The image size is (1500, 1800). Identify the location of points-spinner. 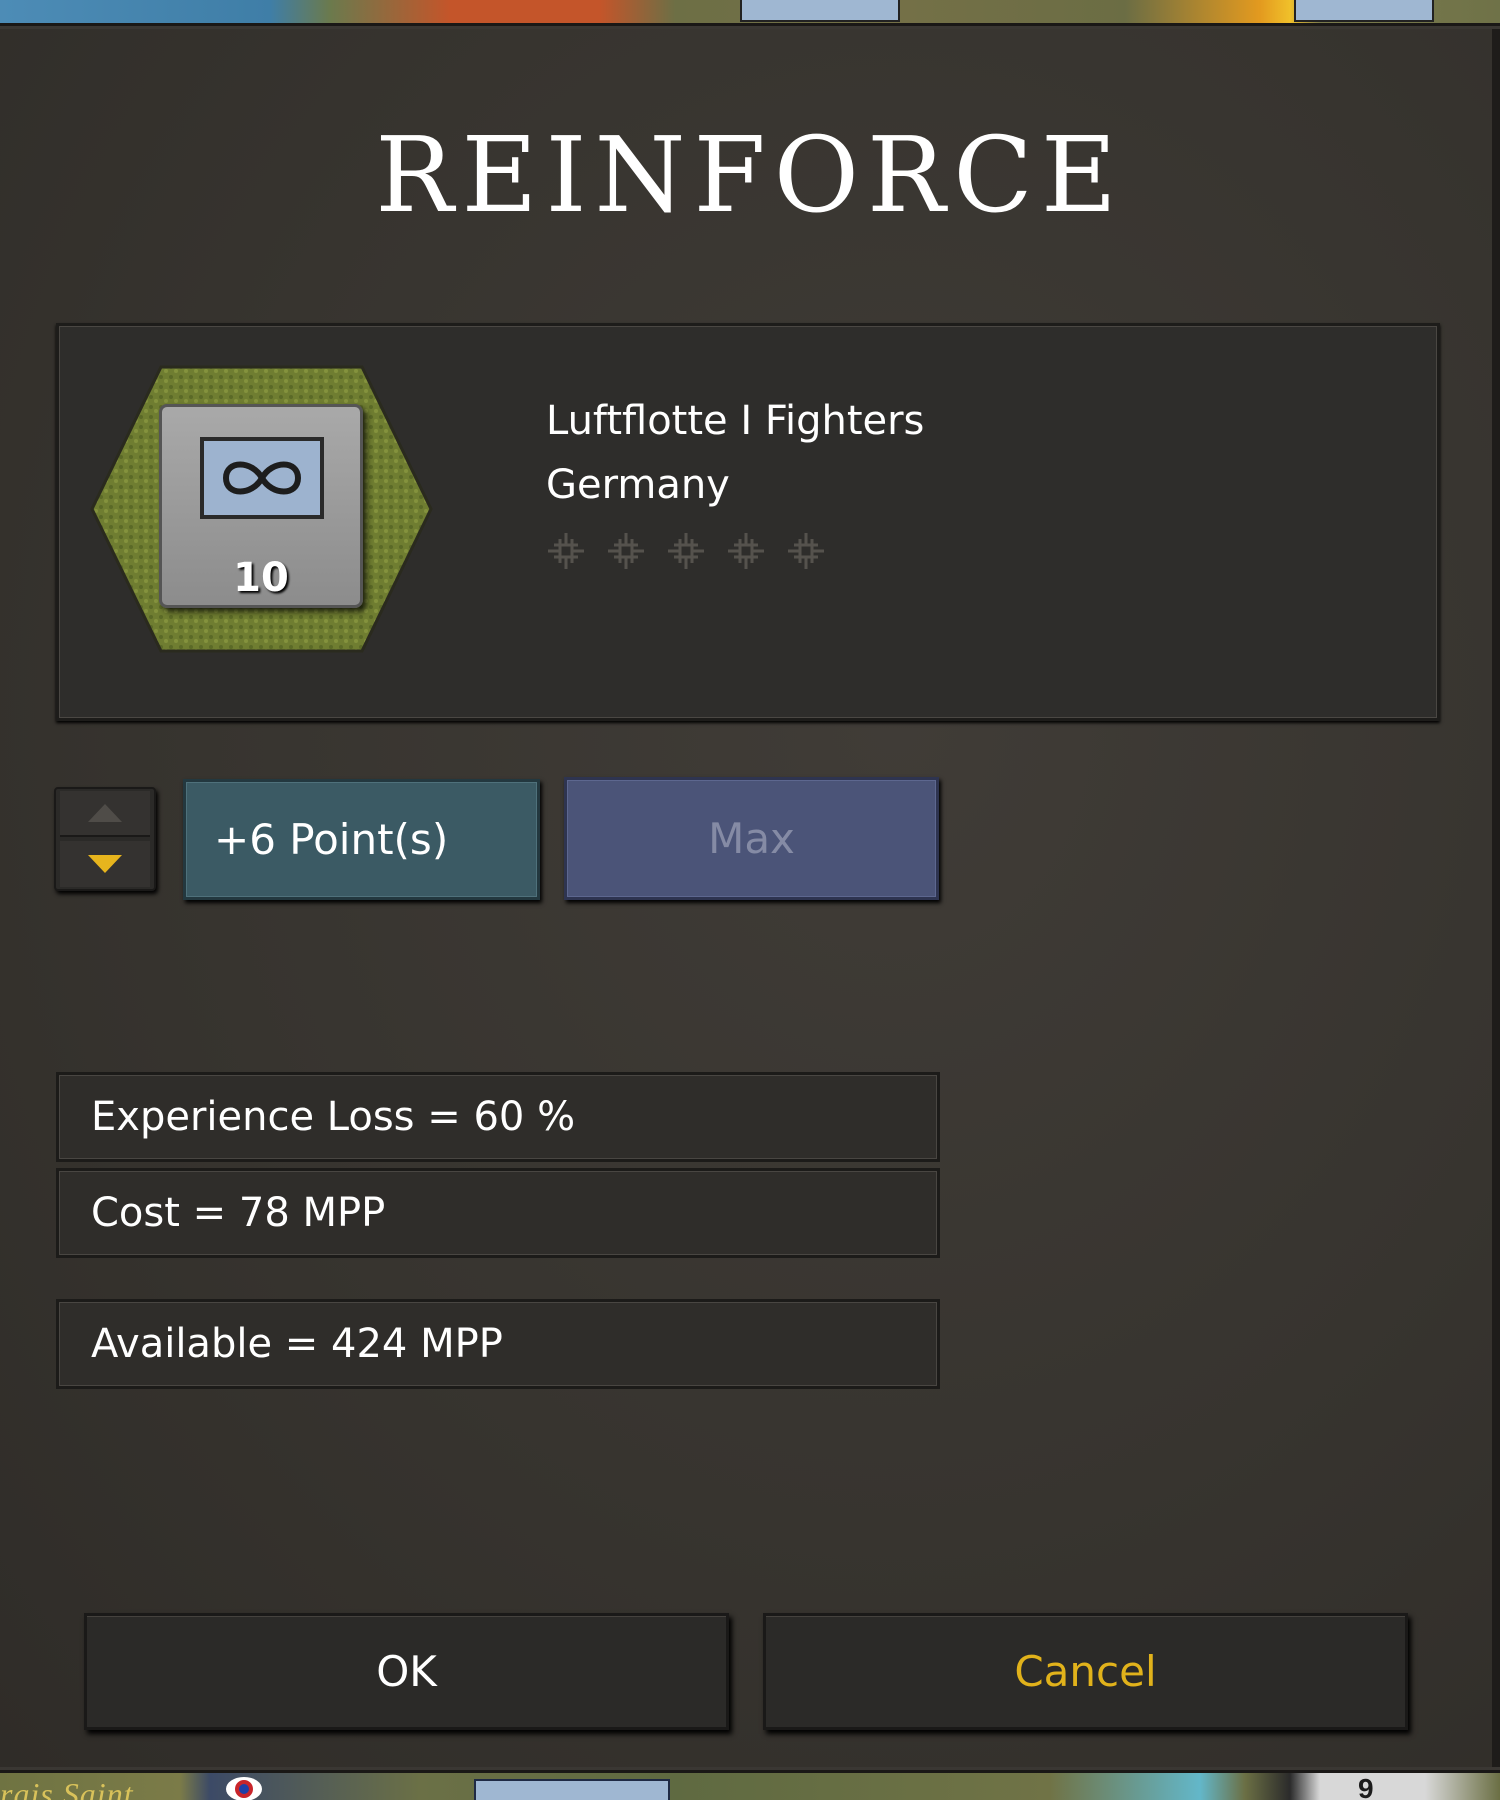
(105, 839).